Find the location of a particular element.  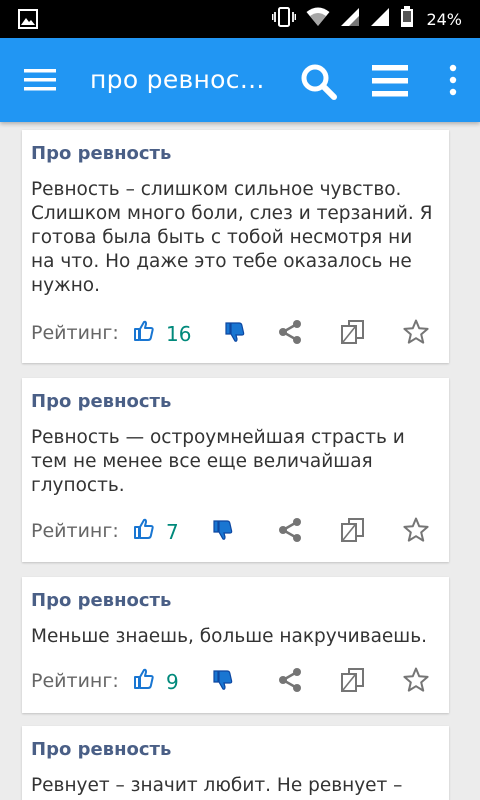

gallery-notification-icon is located at coordinates (28, 21).